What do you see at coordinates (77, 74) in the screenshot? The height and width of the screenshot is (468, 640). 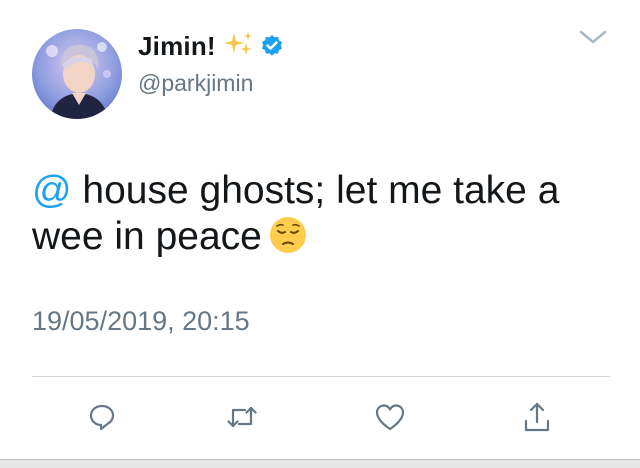 I see `avatar` at bounding box center [77, 74].